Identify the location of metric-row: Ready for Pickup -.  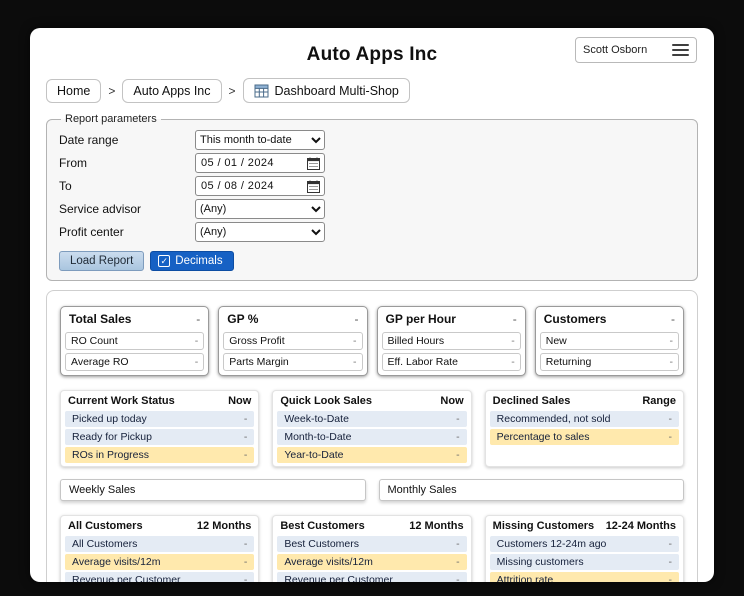
(160, 437).